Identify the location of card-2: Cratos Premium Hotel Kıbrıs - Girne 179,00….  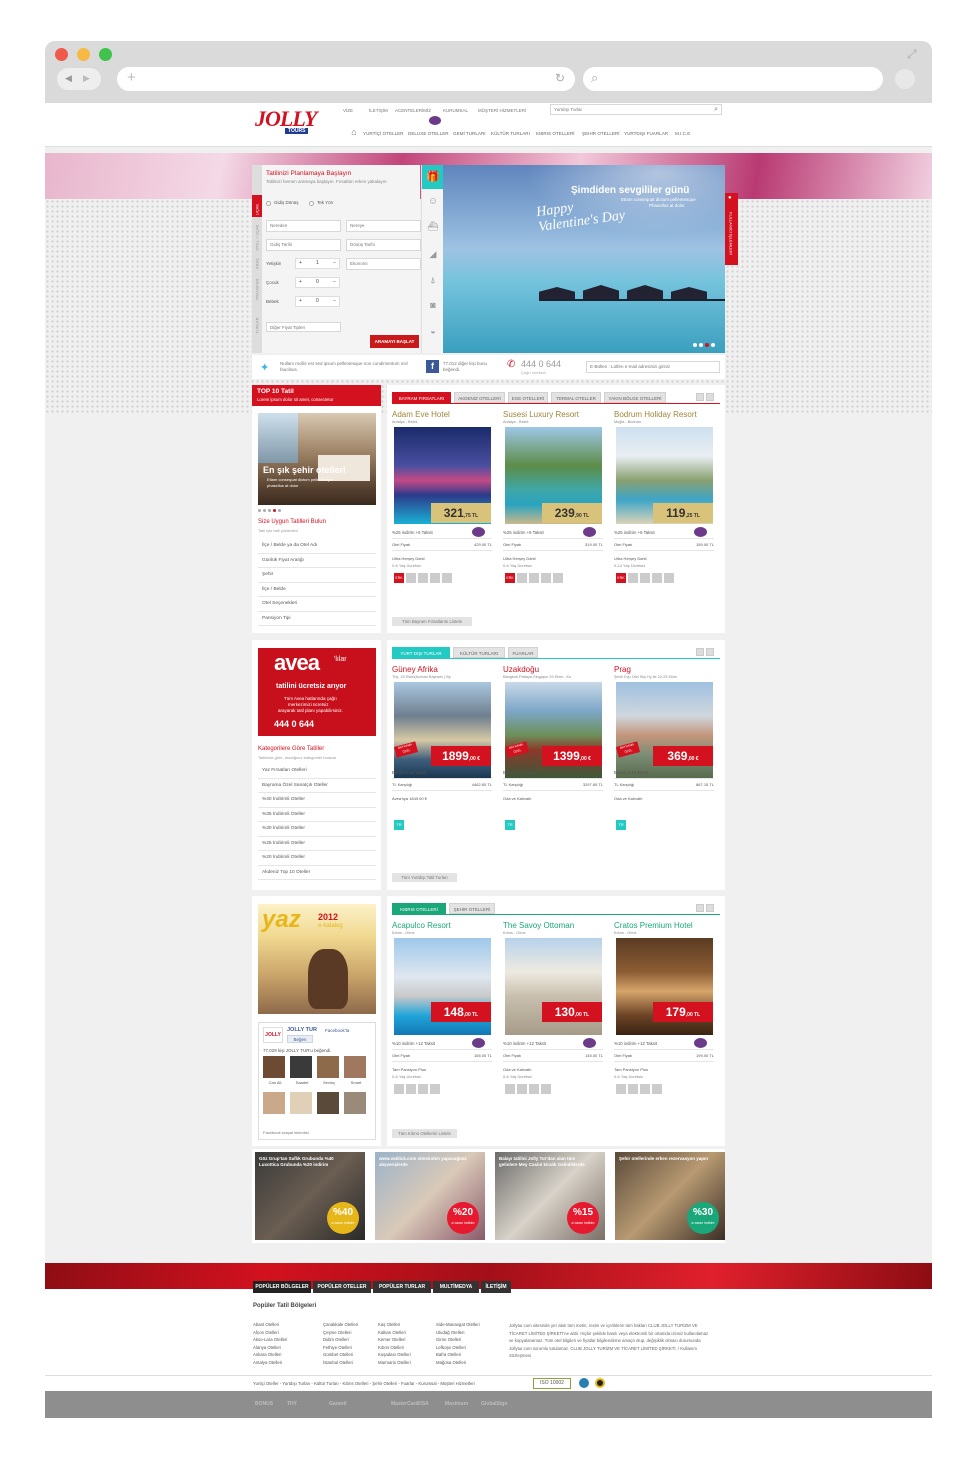
(664, 1021).